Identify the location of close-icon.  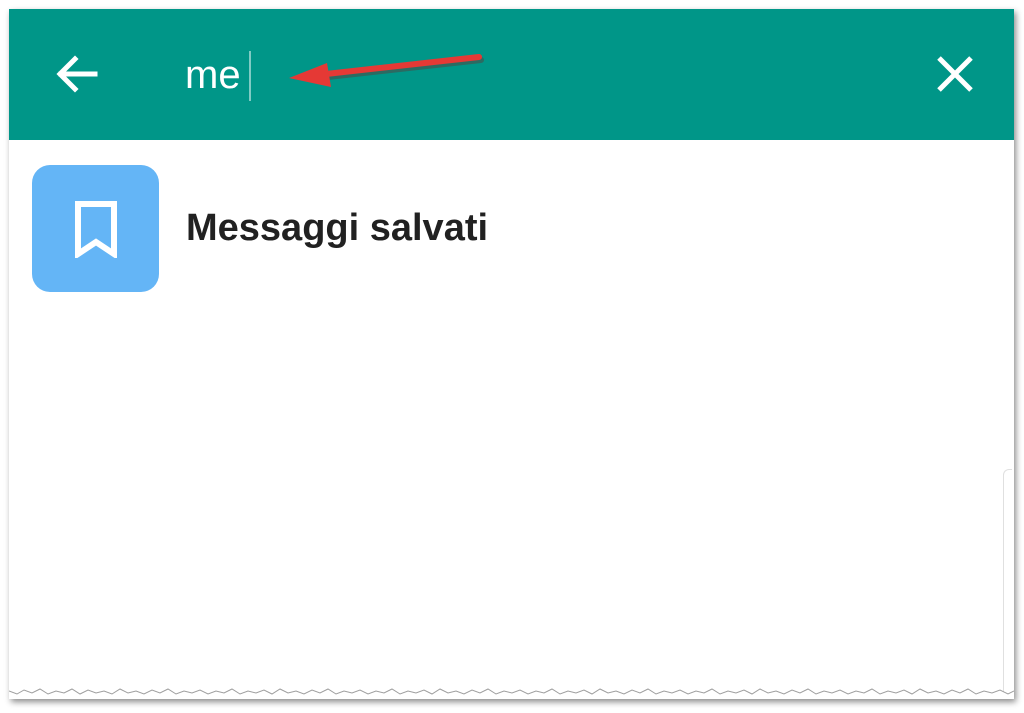
(955, 74).